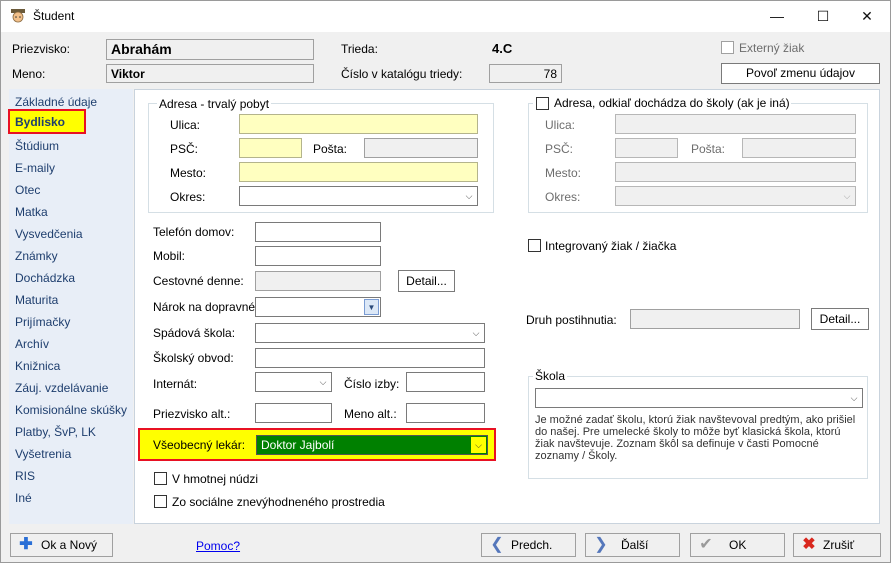 This screenshot has width=891, height=563. Describe the element at coordinates (36, 256) in the screenshot. I see `sidebar-item-znamky: Známky` at that location.